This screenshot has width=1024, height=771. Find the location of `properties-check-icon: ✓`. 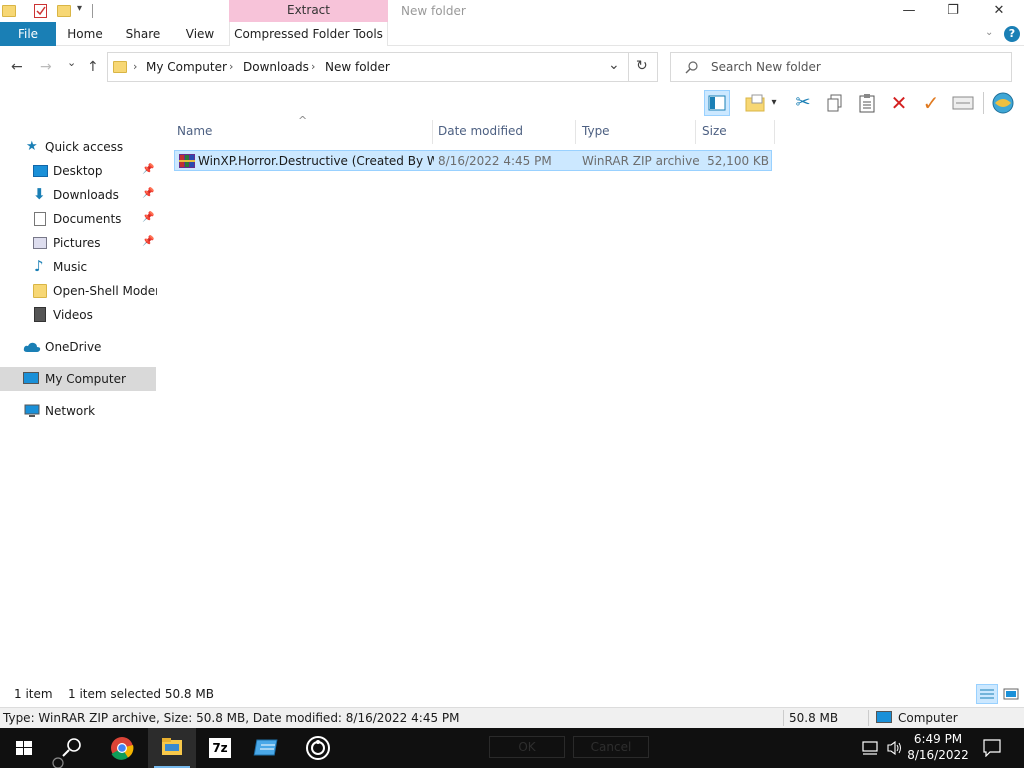

properties-check-icon: ✓ is located at coordinates (931, 103).